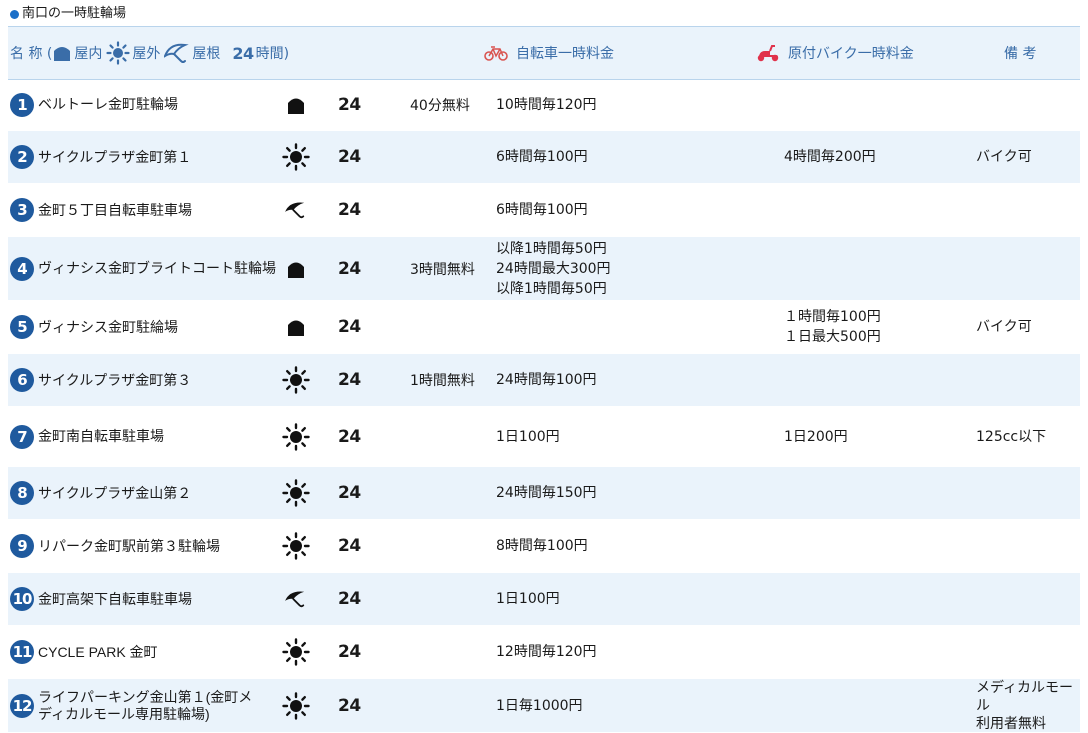  Describe the element at coordinates (115, 209) in the screenshot. I see `parking-name: 金町５丁目自転車駐車場` at that location.